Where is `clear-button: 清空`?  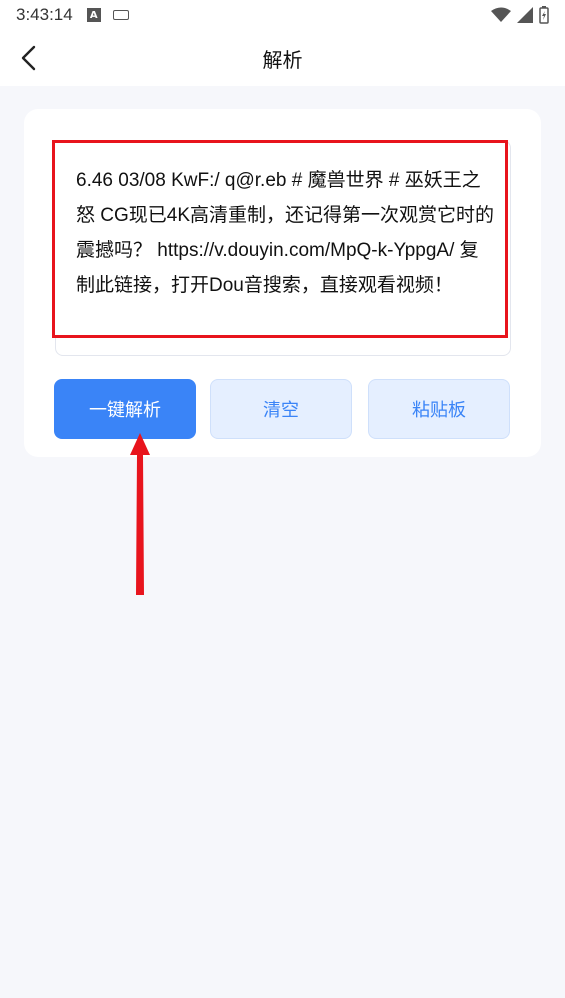 clear-button: 清空 is located at coordinates (281, 409).